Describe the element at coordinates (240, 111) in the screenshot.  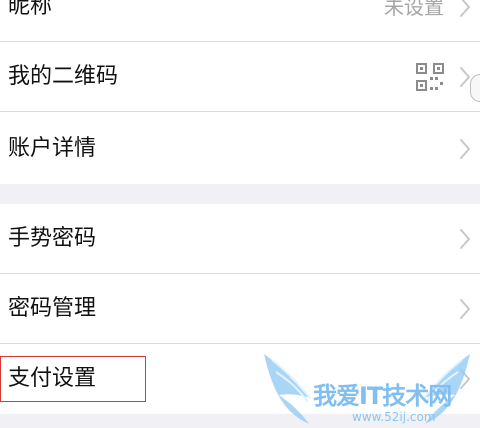
I see `row-divider` at that location.